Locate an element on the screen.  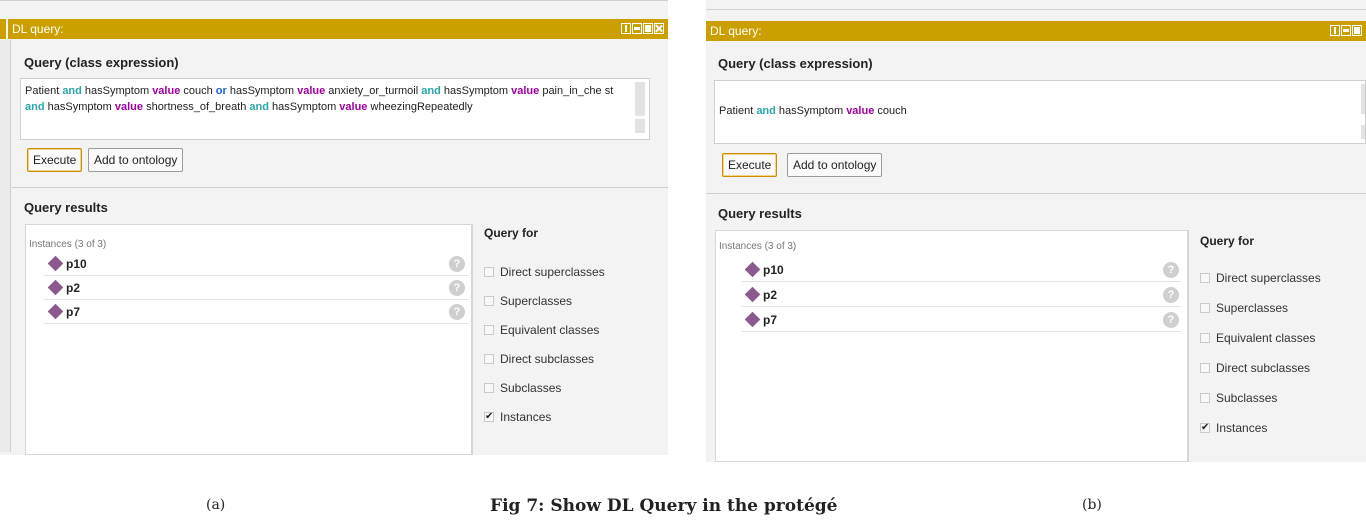
option-label: Equivalent classes is located at coordinates (1266, 338).